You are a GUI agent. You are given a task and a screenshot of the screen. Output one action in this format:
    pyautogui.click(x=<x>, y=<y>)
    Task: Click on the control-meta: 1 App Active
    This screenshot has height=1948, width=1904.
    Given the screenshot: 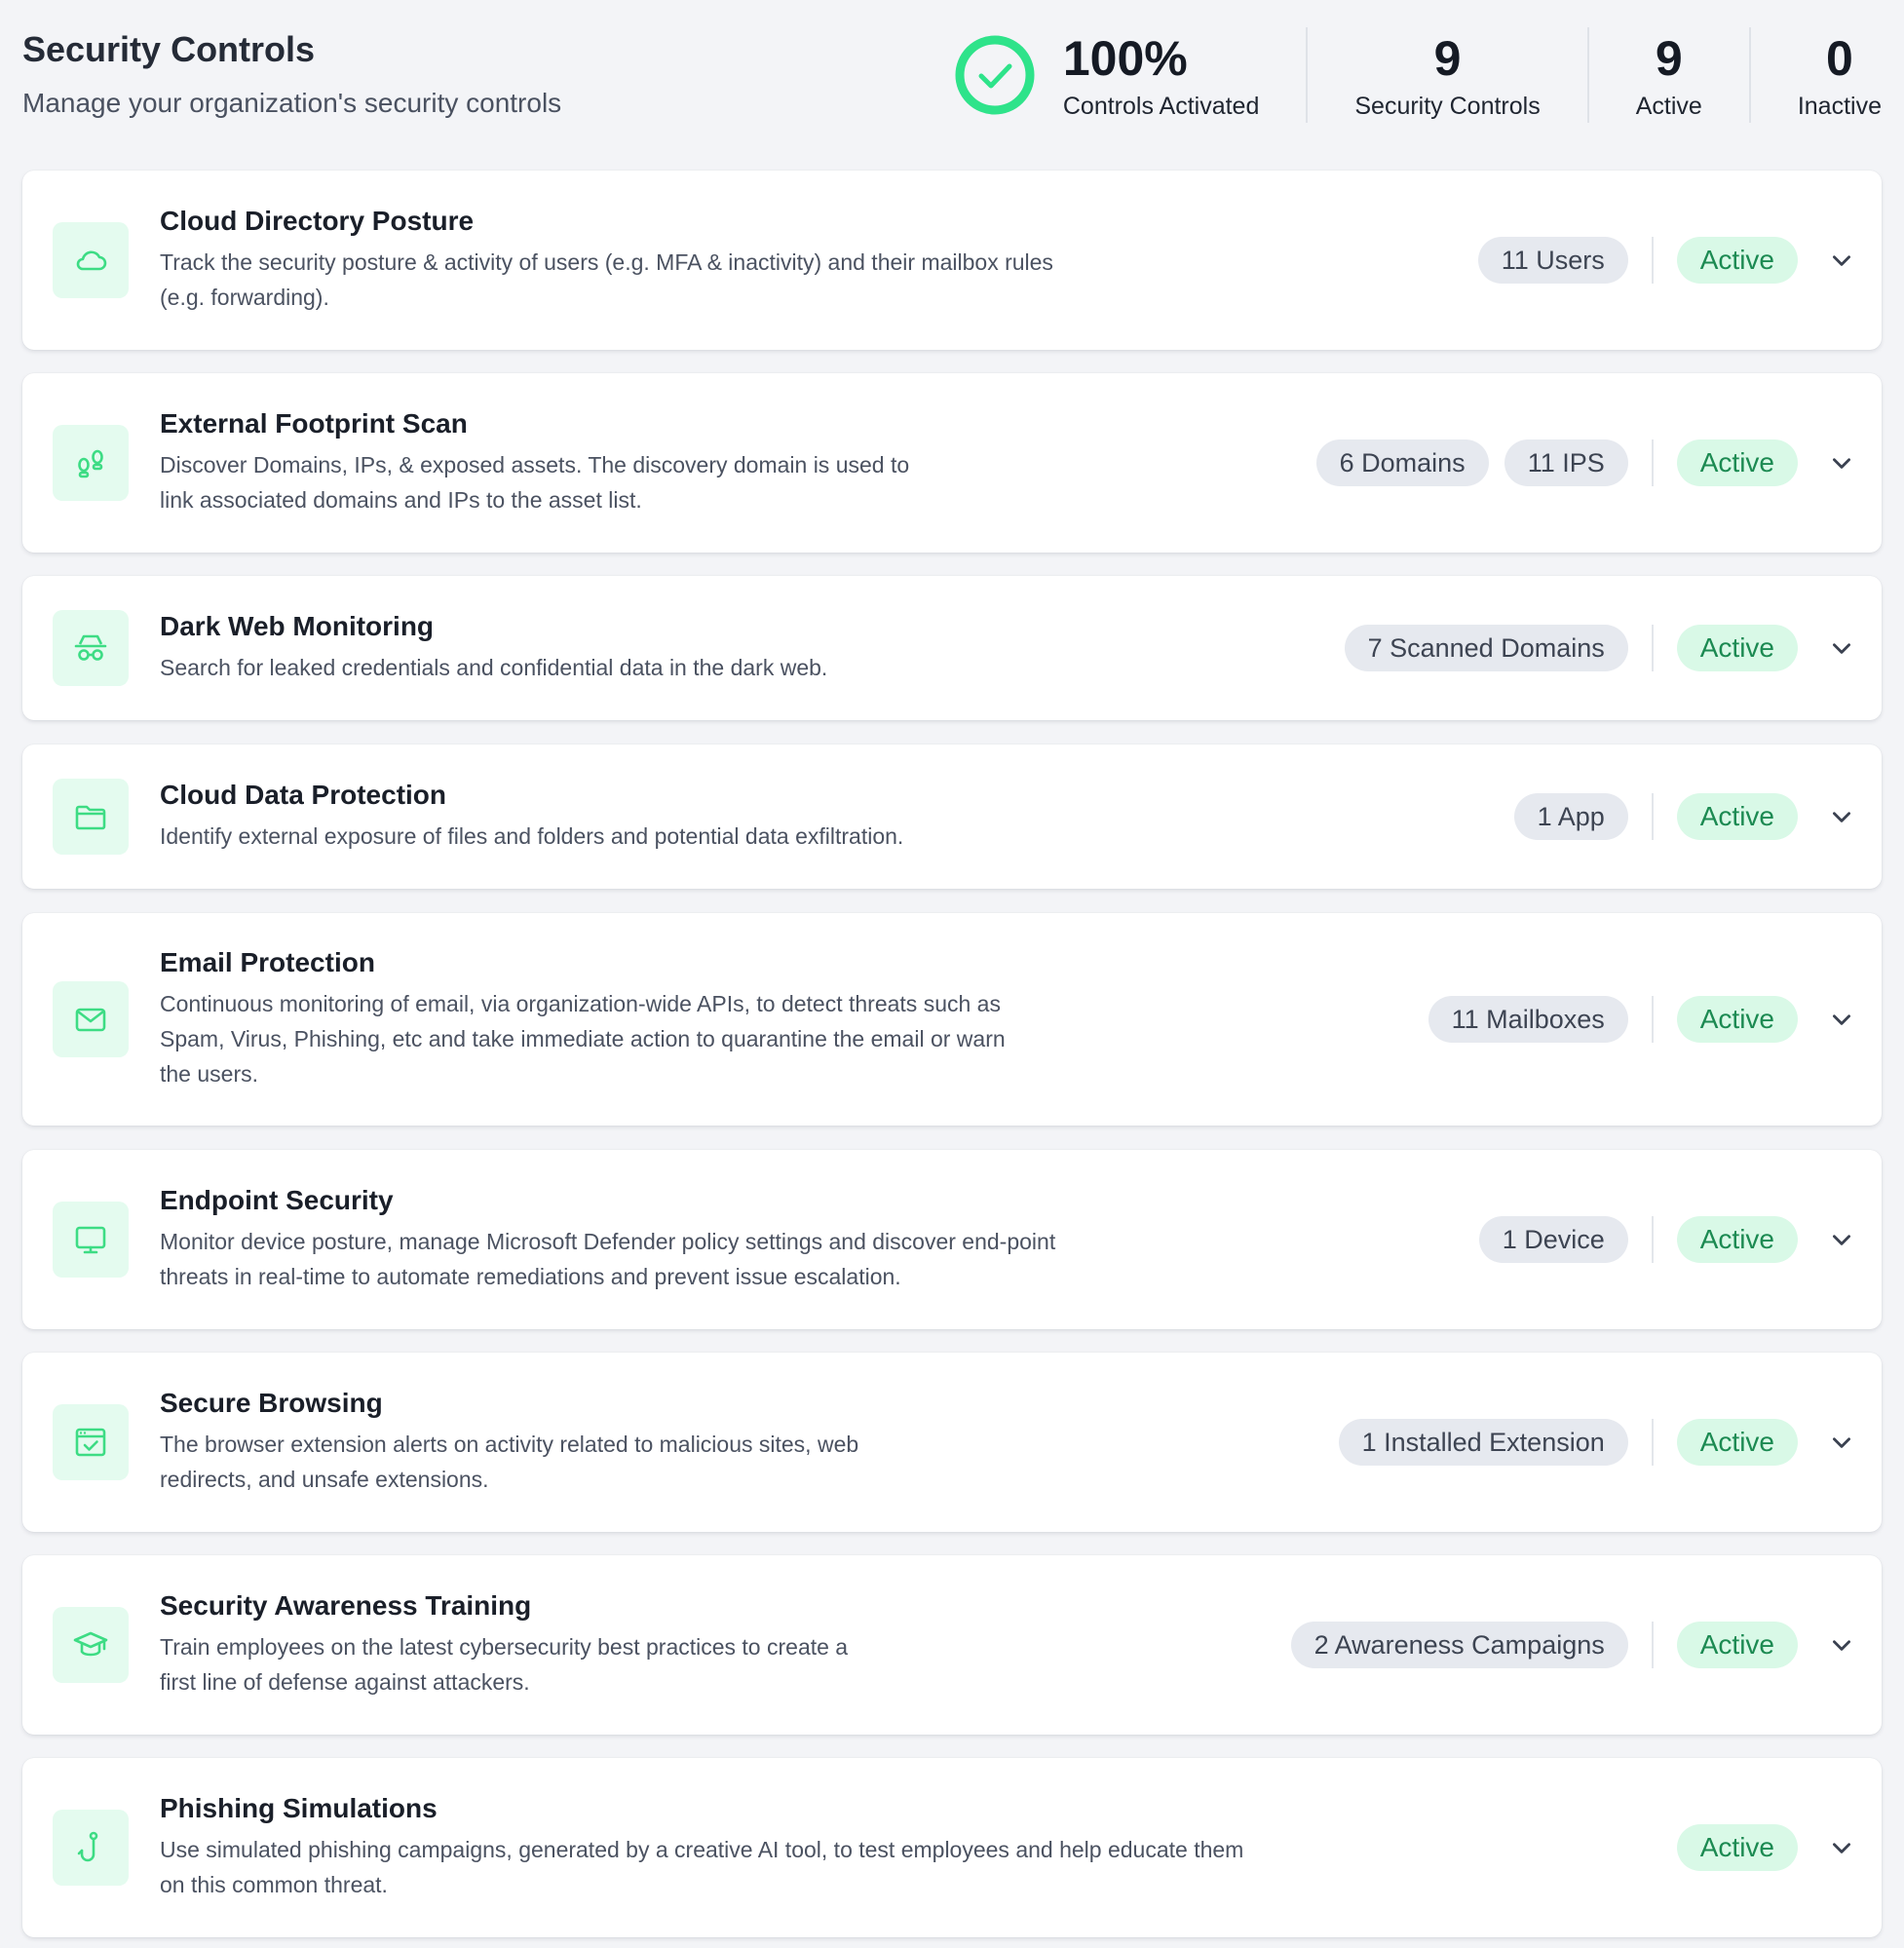 What is the action you would take?
    pyautogui.click(x=1677, y=817)
    